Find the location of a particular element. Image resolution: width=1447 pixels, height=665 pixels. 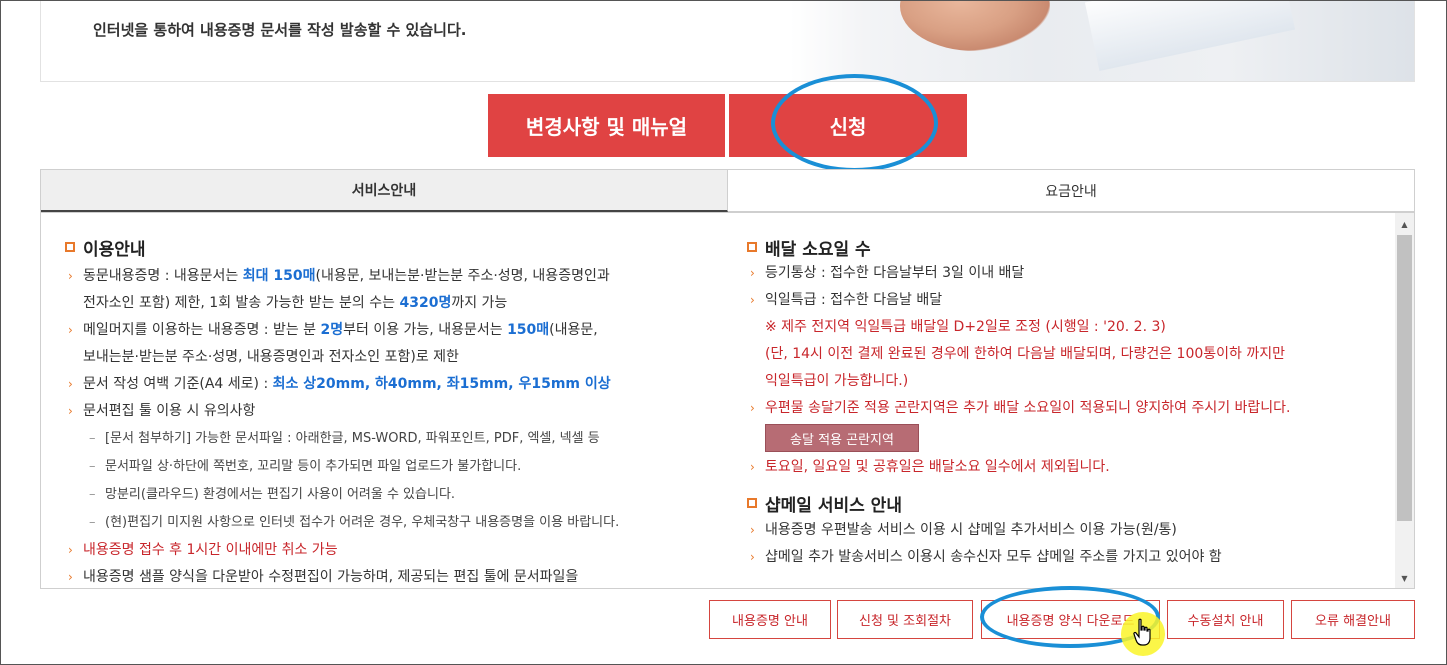

troubleshoot-button: 오류 해결안내 is located at coordinates (1353, 619).